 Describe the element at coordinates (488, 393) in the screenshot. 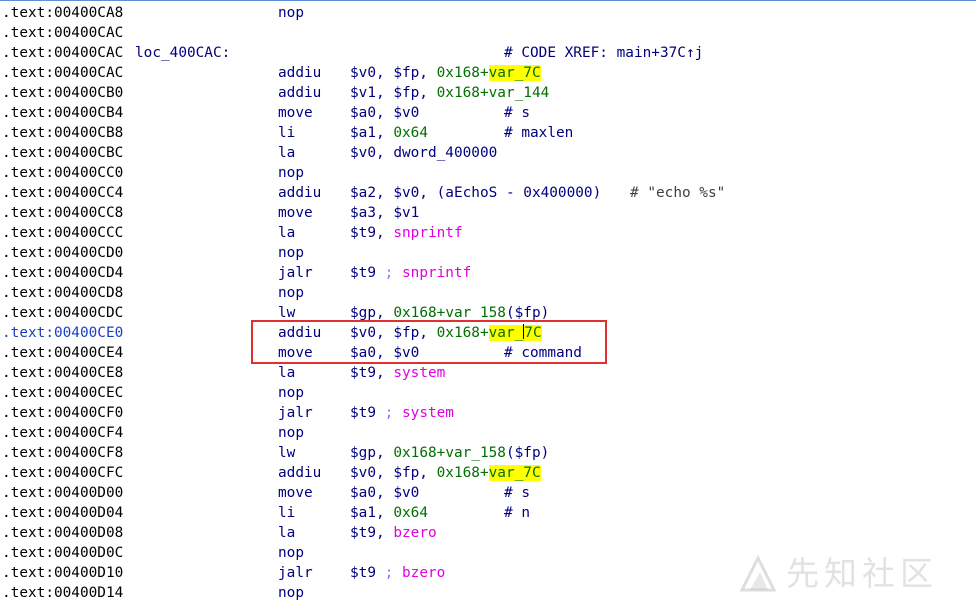

I see `disasm-line: .text:00400CEC nop` at that location.